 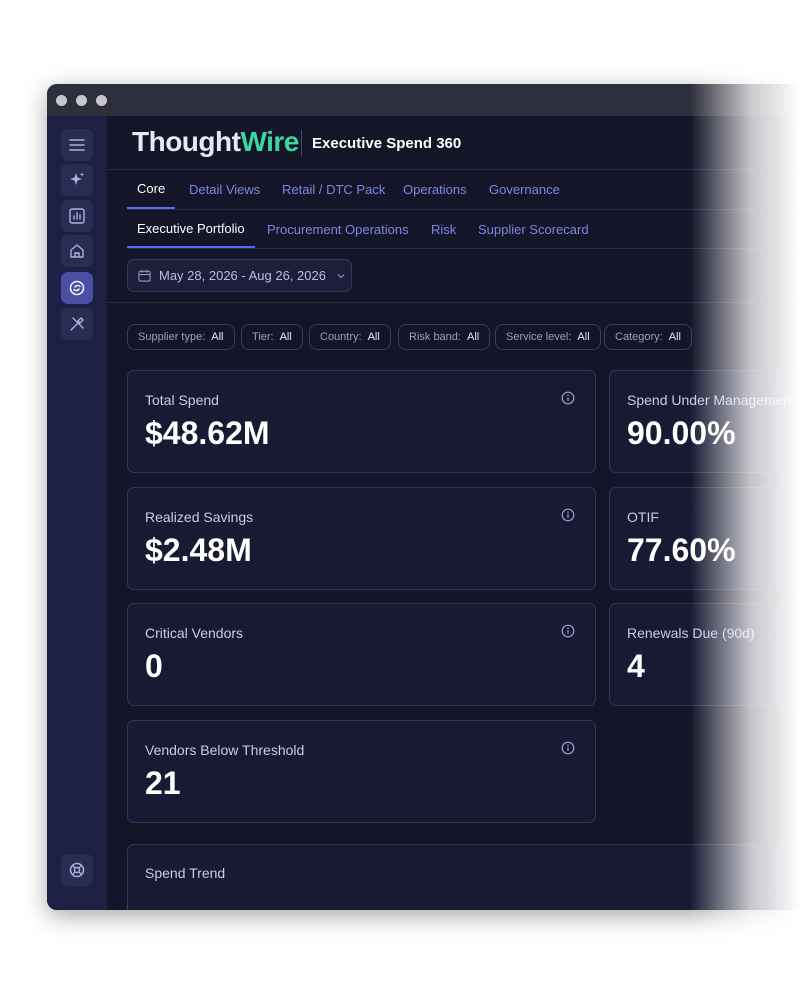 What do you see at coordinates (333, 189) in the screenshot?
I see `tab-retail-dtc-pack: Retail / DTC Pack` at bounding box center [333, 189].